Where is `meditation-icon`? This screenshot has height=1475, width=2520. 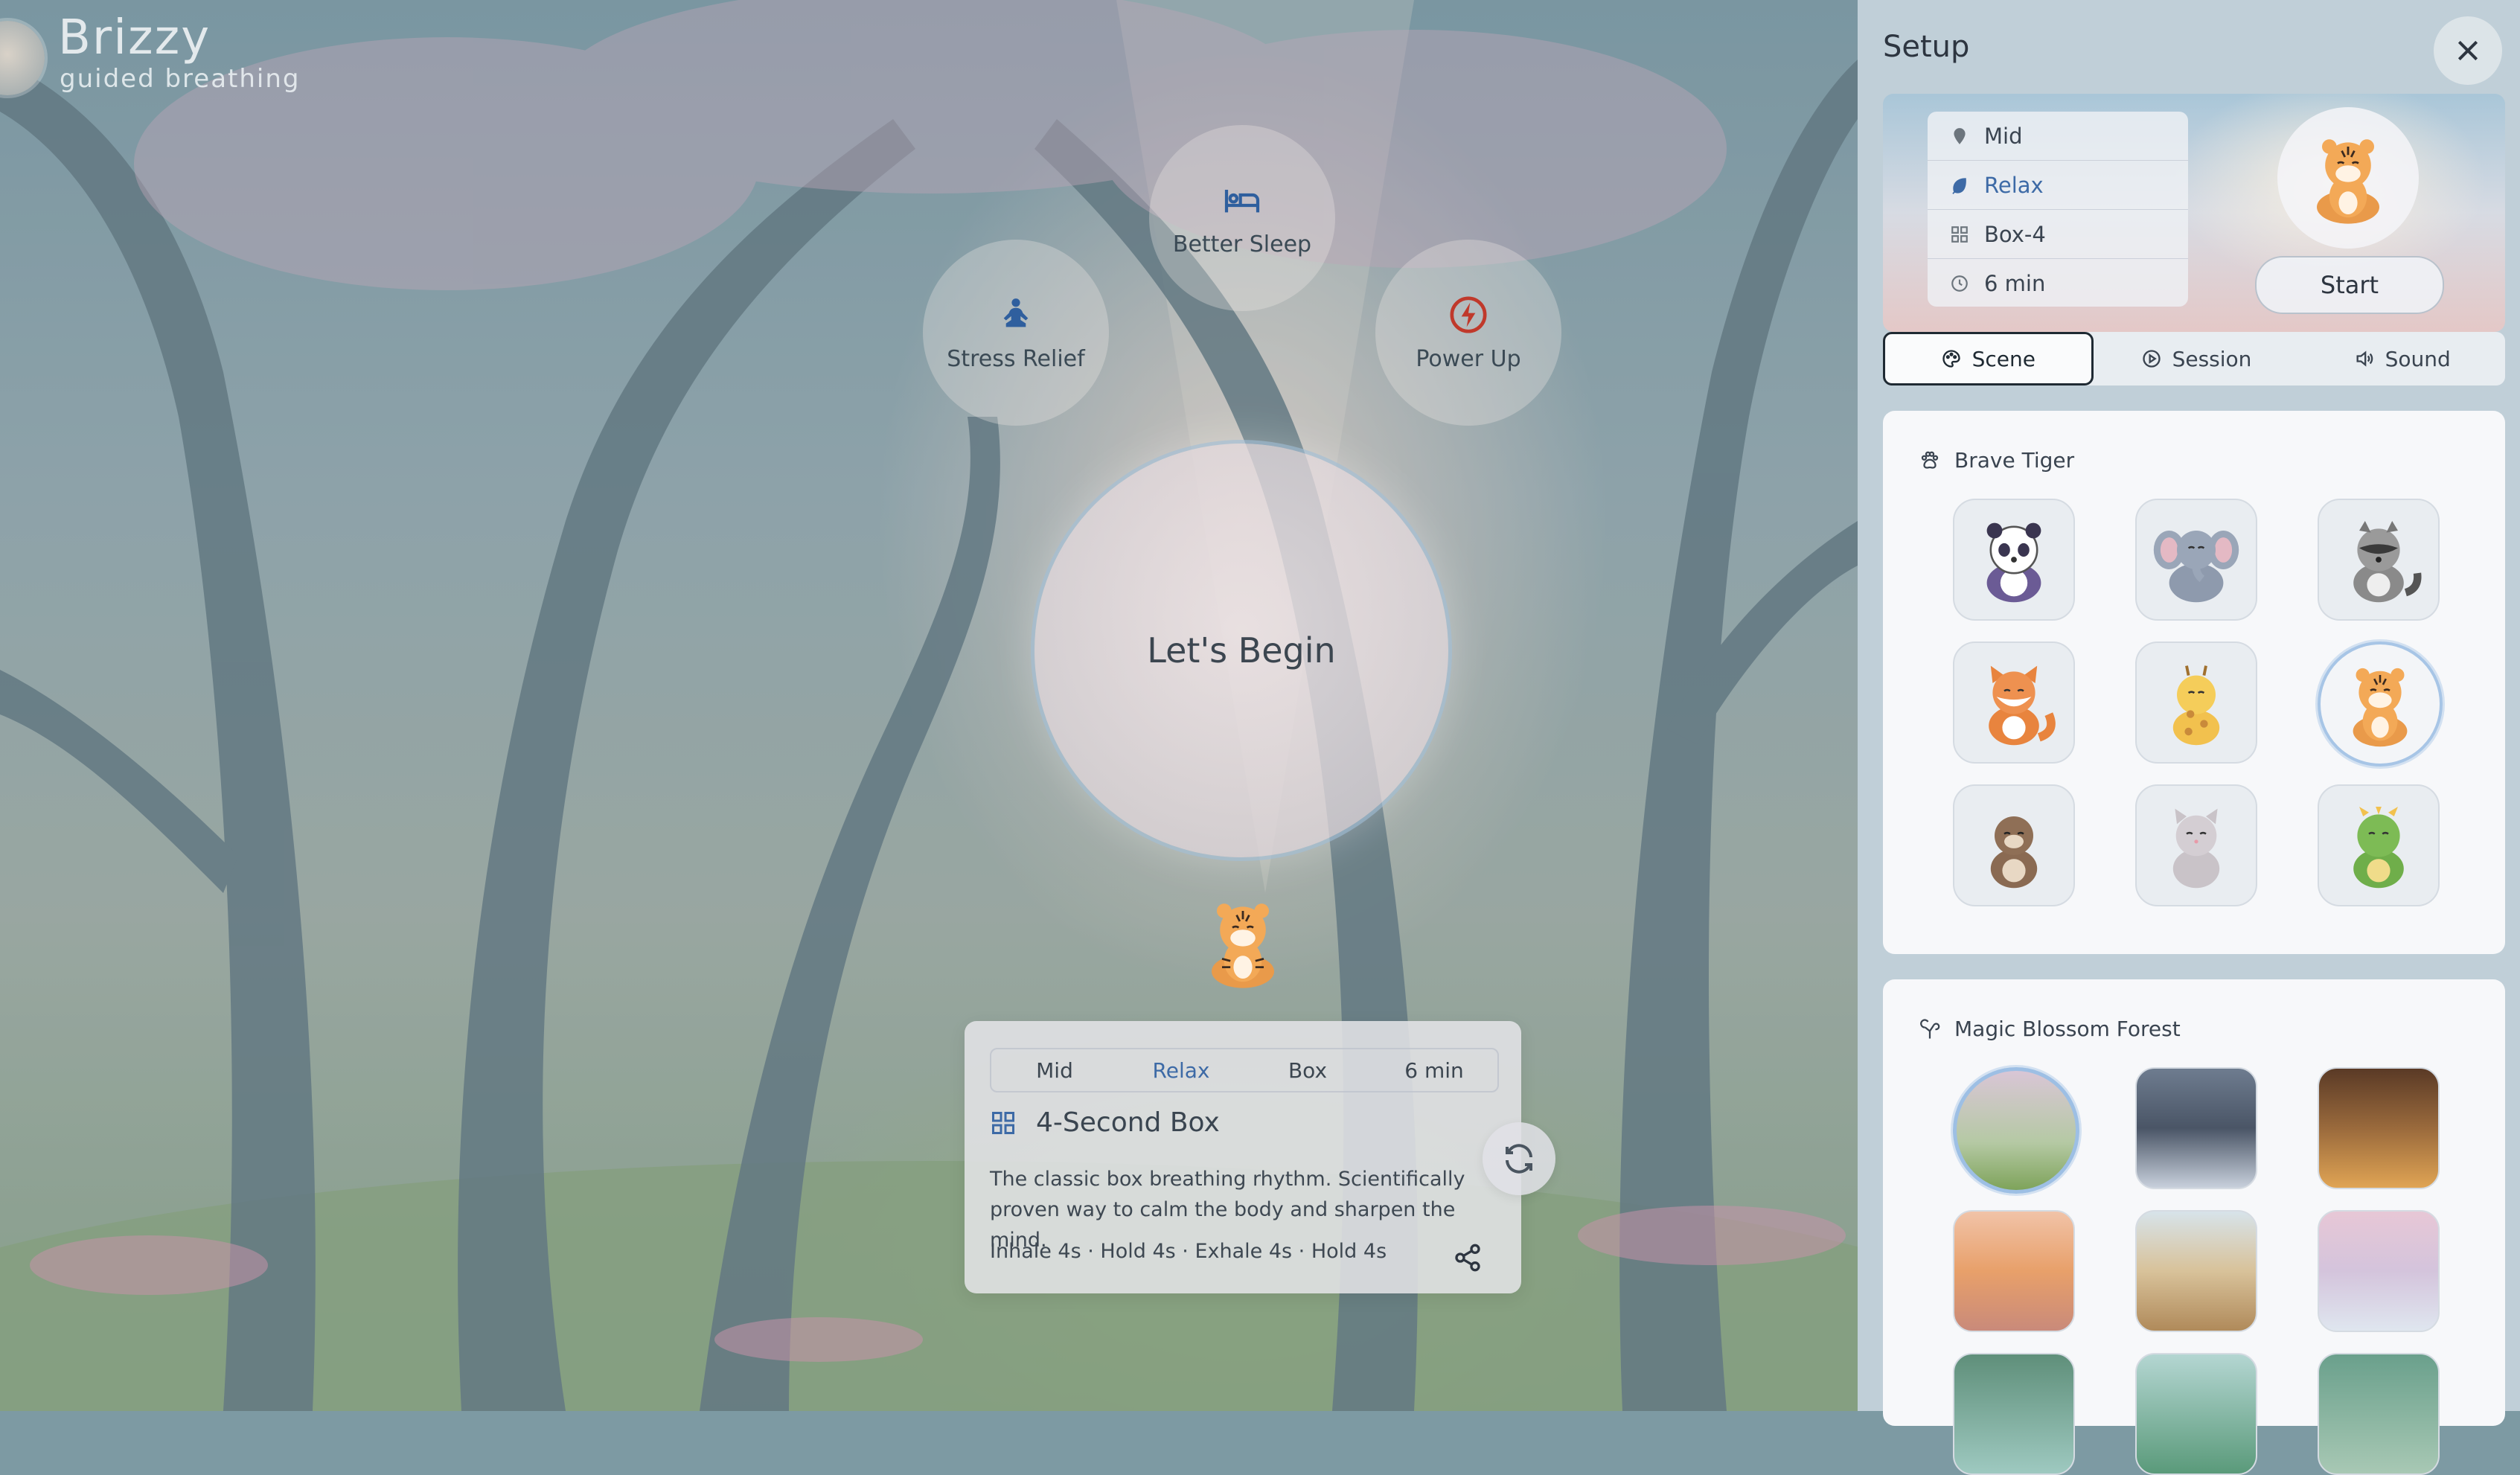 meditation-icon is located at coordinates (1016, 312).